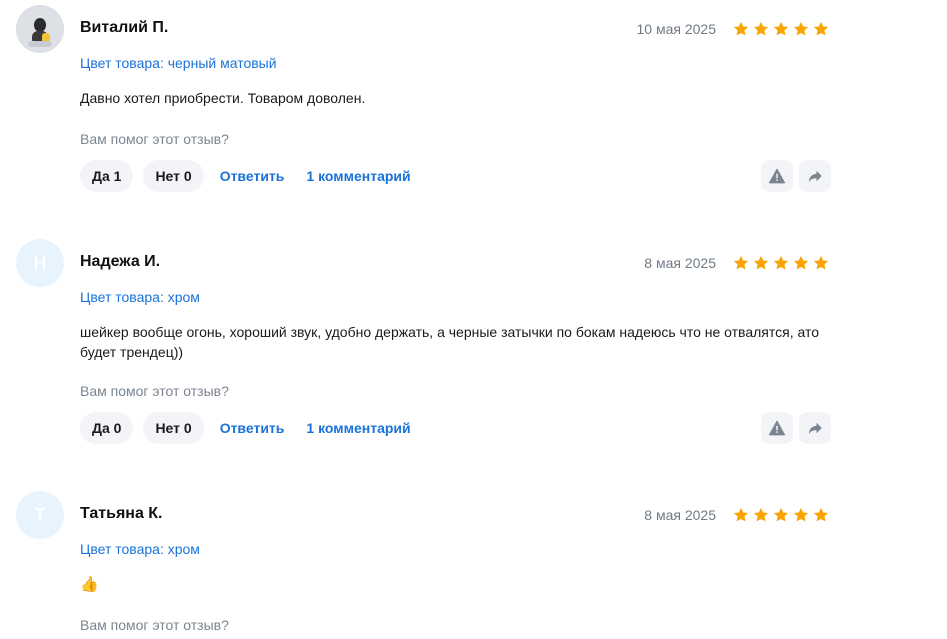 The image size is (947, 639). Describe the element at coordinates (676, 29) in the screenshot. I see `review-date: 10 мая 2025` at that location.